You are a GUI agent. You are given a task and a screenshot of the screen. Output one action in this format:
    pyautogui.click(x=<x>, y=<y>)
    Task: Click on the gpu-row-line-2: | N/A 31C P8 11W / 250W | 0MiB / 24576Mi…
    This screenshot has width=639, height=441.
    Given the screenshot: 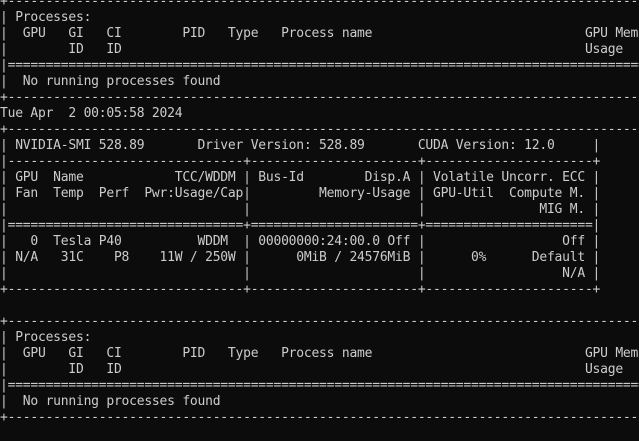 What is the action you would take?
    pyautogui.click(x=300, y=257)
    